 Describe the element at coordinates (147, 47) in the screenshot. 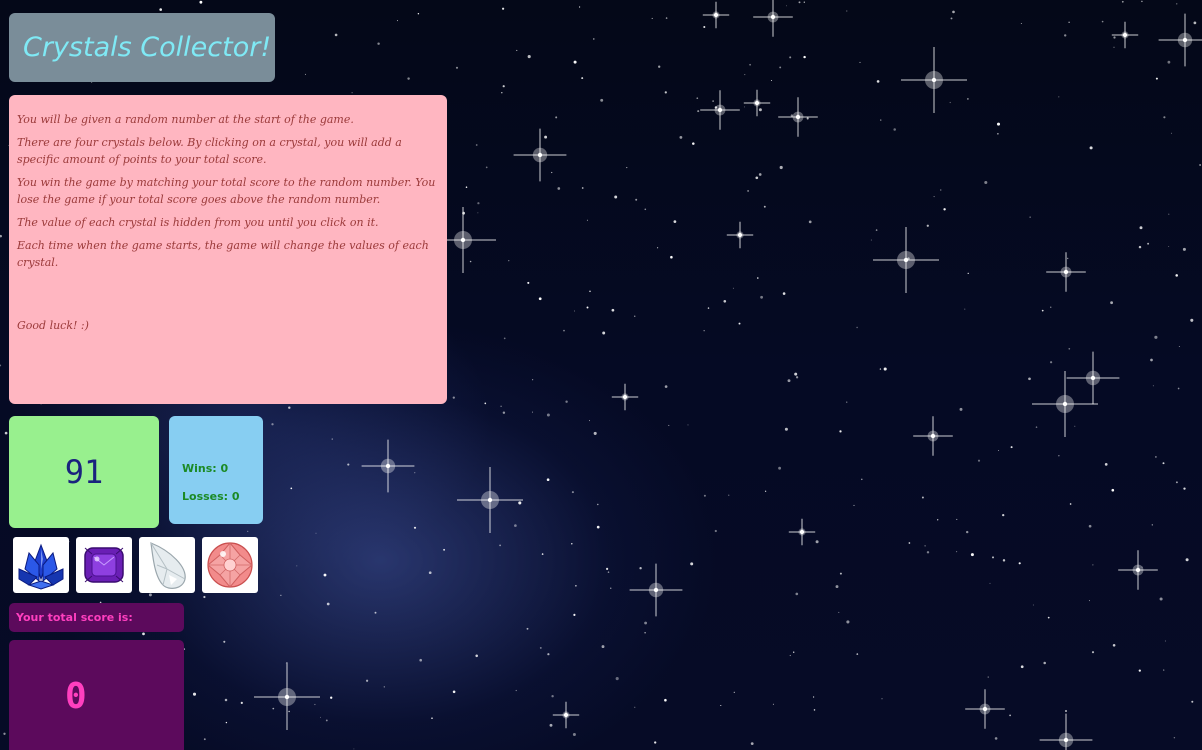

I see `page-title: Crystals Collector!` at that location.